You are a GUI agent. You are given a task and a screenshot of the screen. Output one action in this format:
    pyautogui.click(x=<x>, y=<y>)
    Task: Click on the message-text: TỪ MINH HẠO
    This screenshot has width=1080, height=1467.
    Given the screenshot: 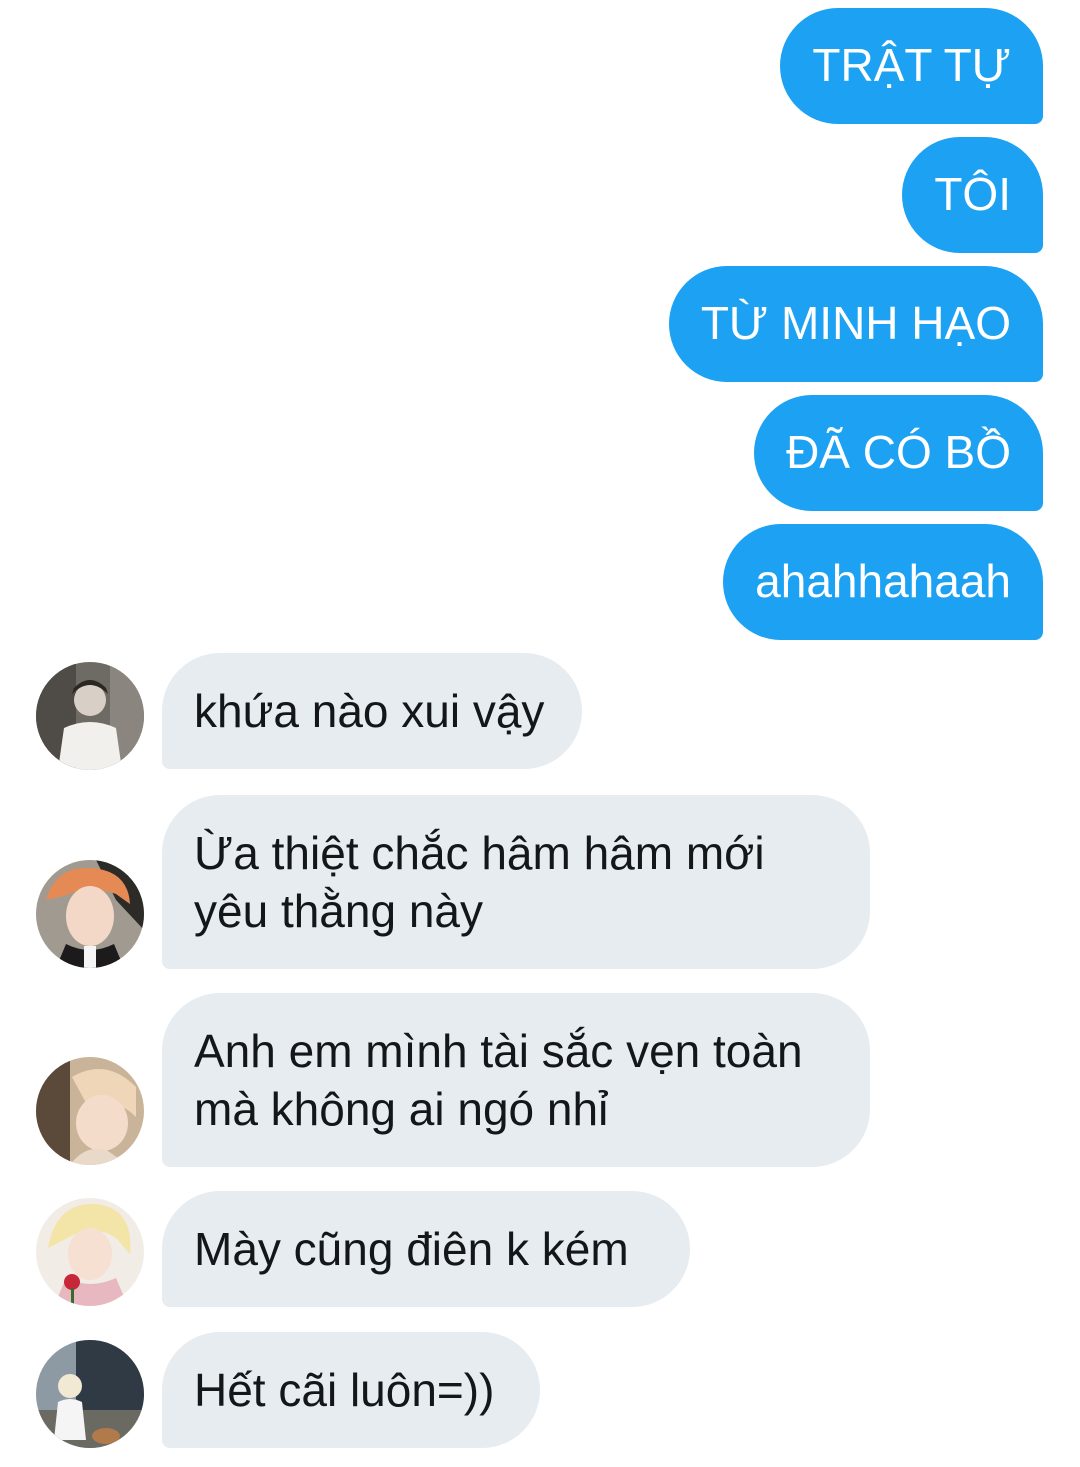 What is the action you would take?
    pyautogui.click(x=855, y=323)
    